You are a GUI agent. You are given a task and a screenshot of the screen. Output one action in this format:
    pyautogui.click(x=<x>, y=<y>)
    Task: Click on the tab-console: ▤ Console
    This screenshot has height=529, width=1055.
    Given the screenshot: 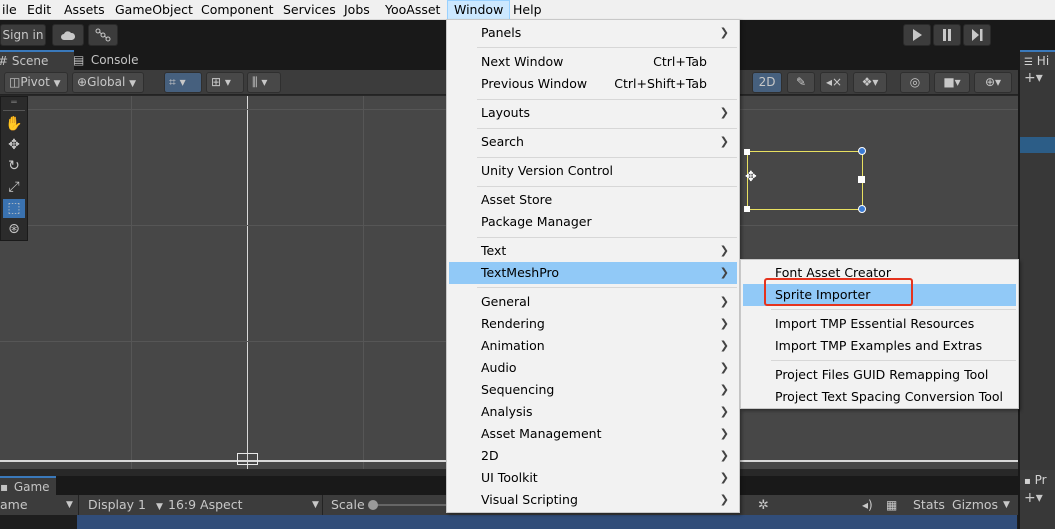 What is the action you would take?
    pyautogui.click(x=109, y=60)
    